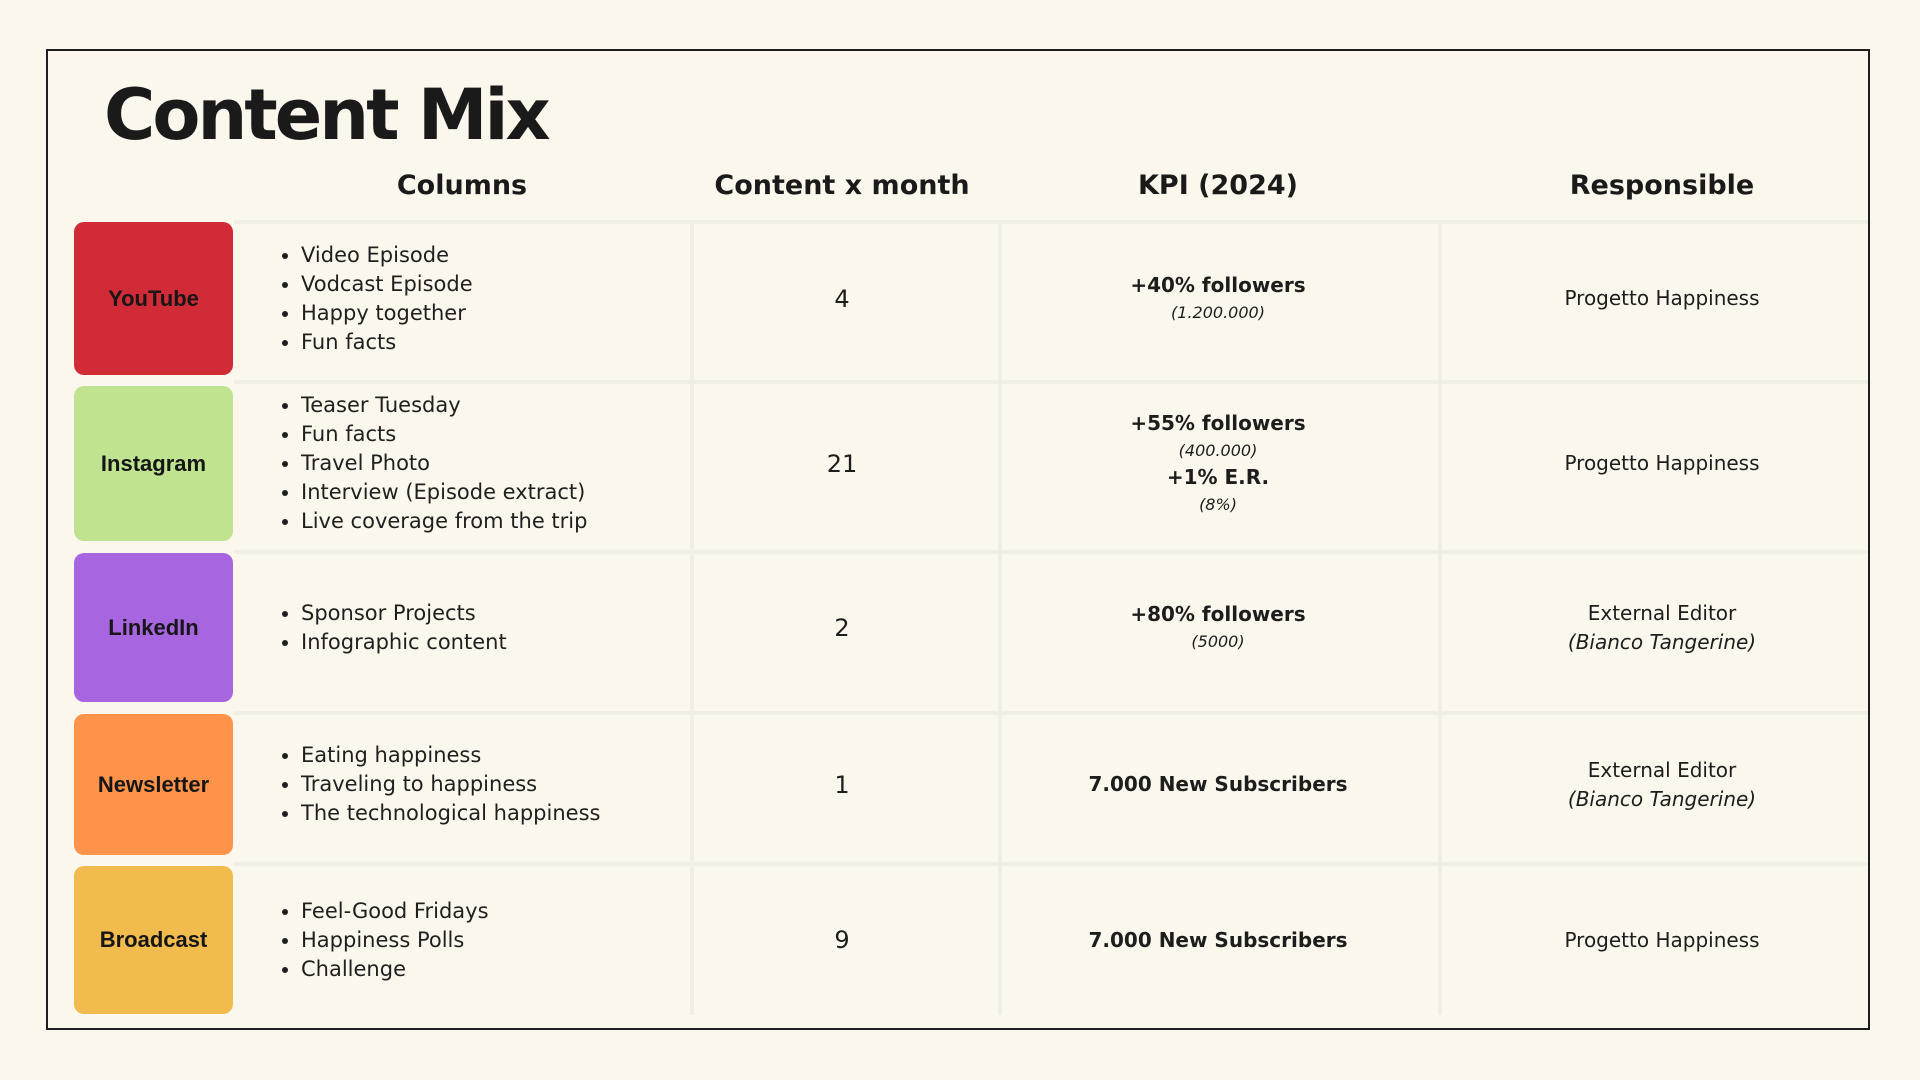 The image size is (1920, 1080). What do you see at coordinates (1218, 312) in the screenshot?
I see `kpi-target: (1.200.000)` at bounding box center [1218, 312].